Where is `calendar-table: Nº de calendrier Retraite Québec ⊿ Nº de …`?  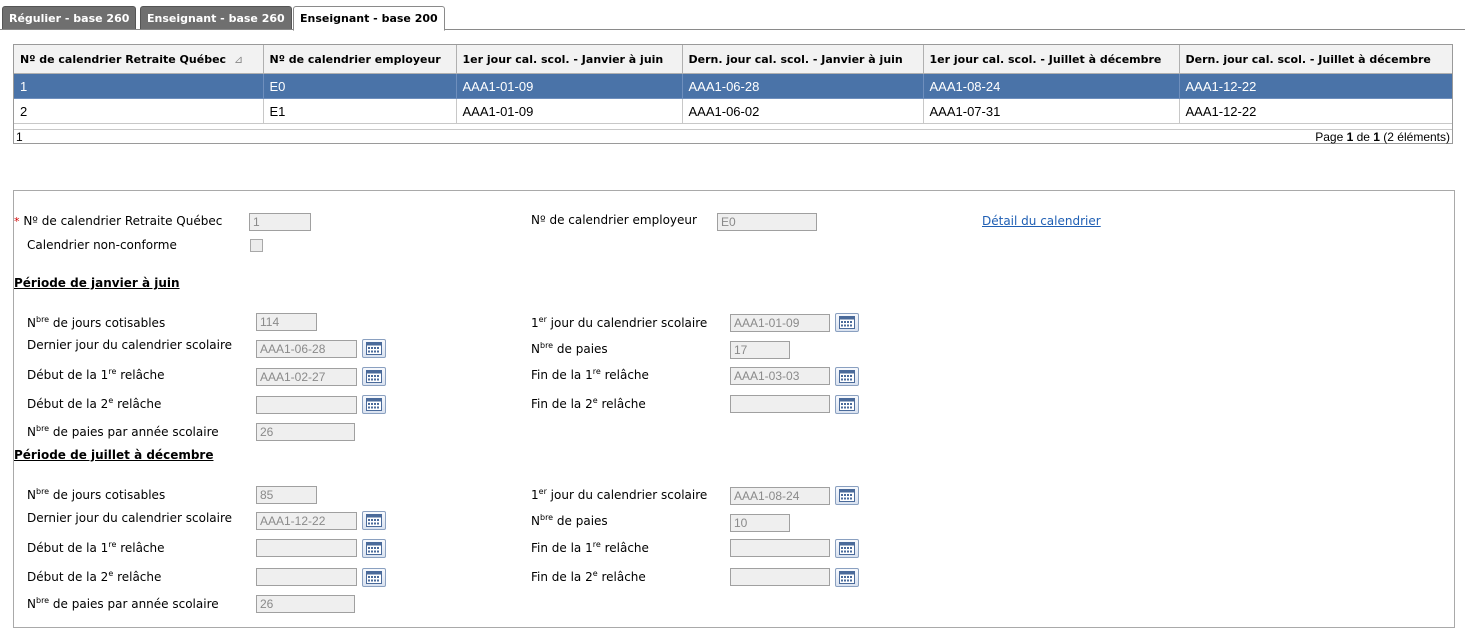
calendar-table: Nº de calendrier Retraite Québec ⊿ Nº de … is located at coordinates (733, 84).